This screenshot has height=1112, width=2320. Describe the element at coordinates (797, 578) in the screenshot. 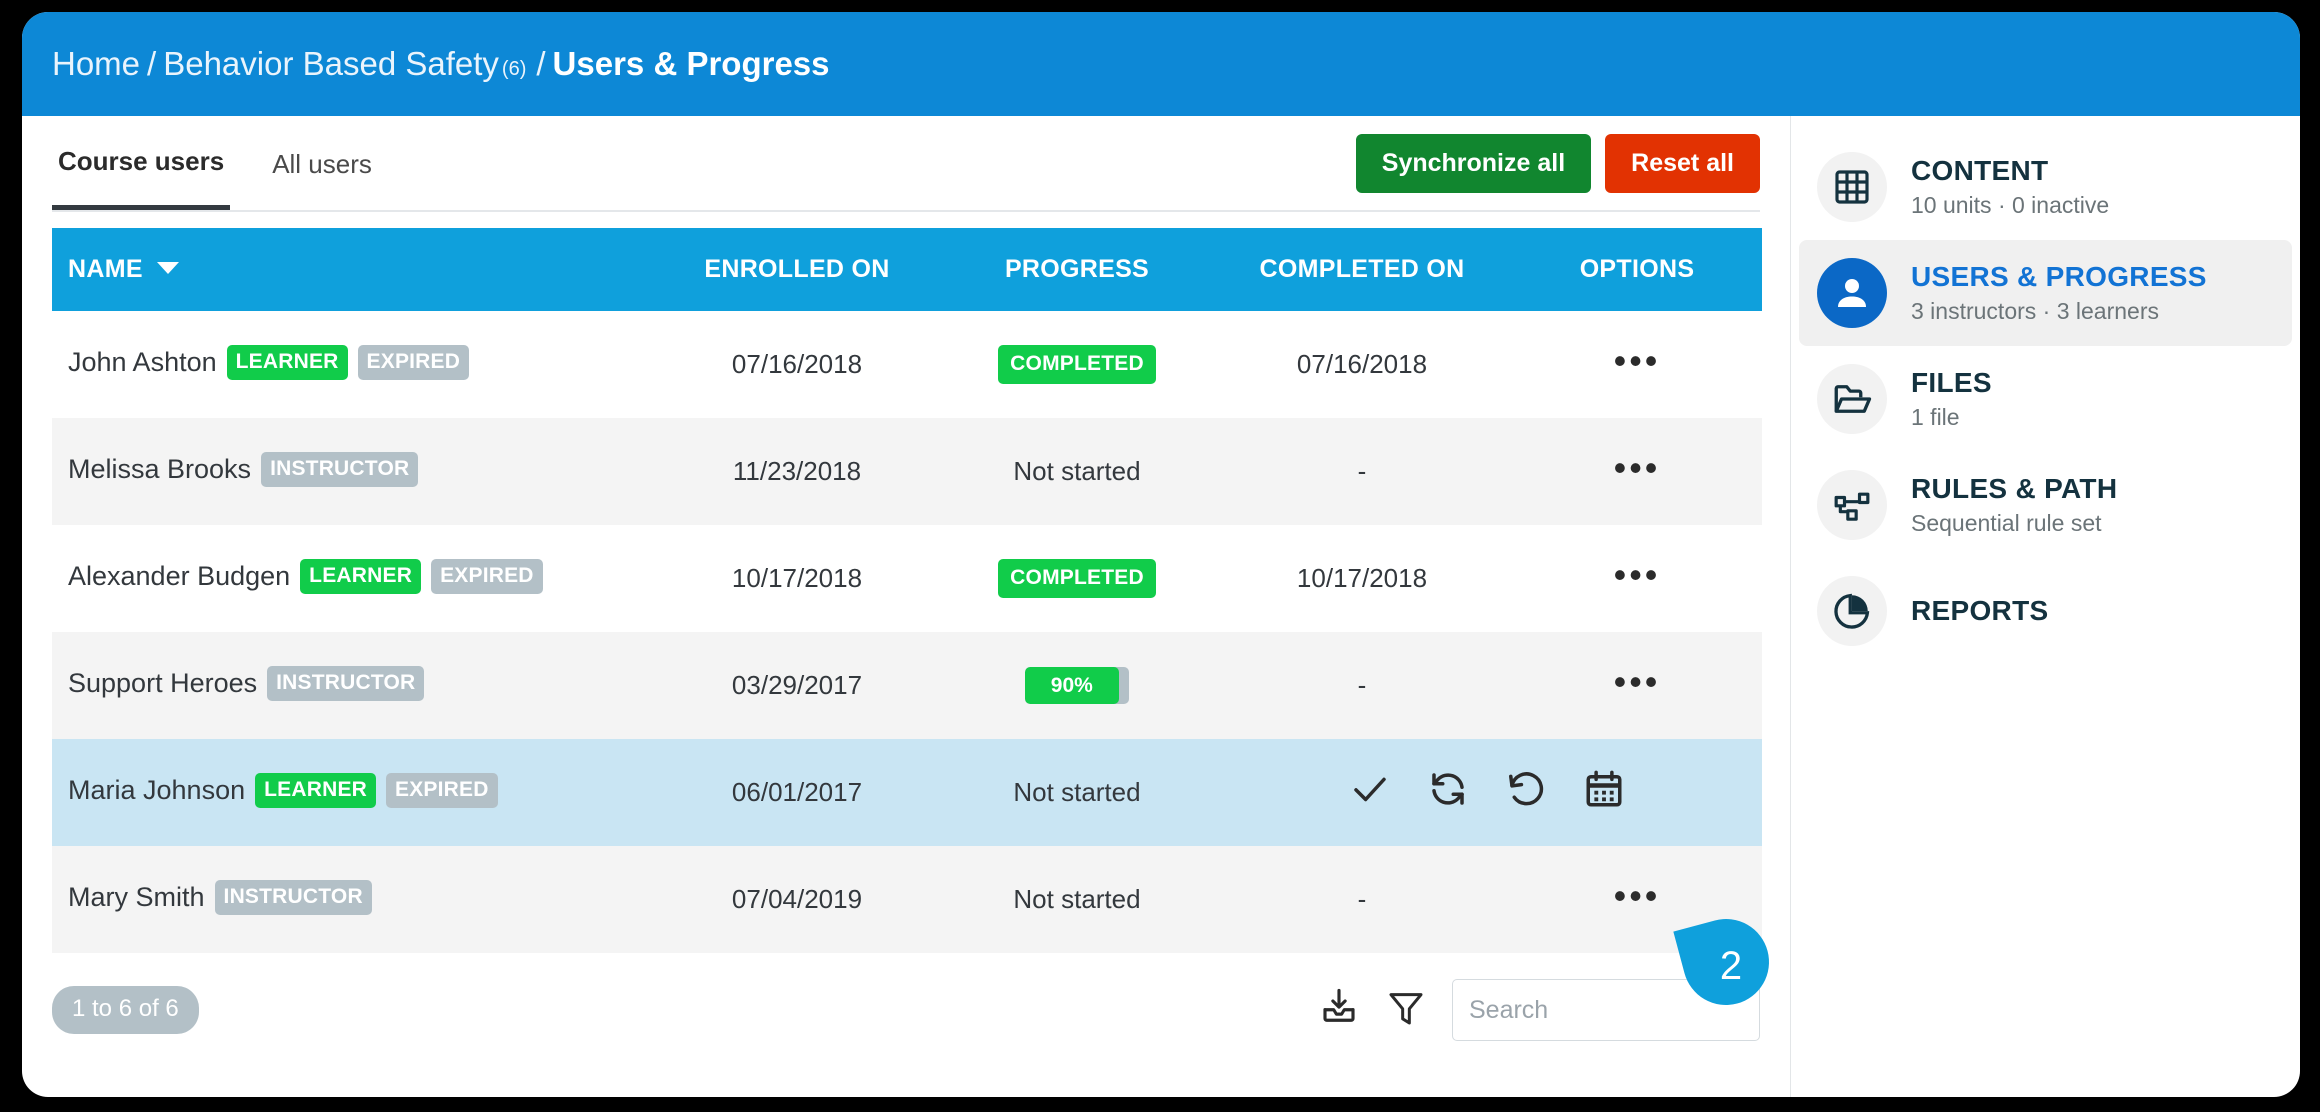

I see `cell-enrolled-on: 10/17/2018` at that location.